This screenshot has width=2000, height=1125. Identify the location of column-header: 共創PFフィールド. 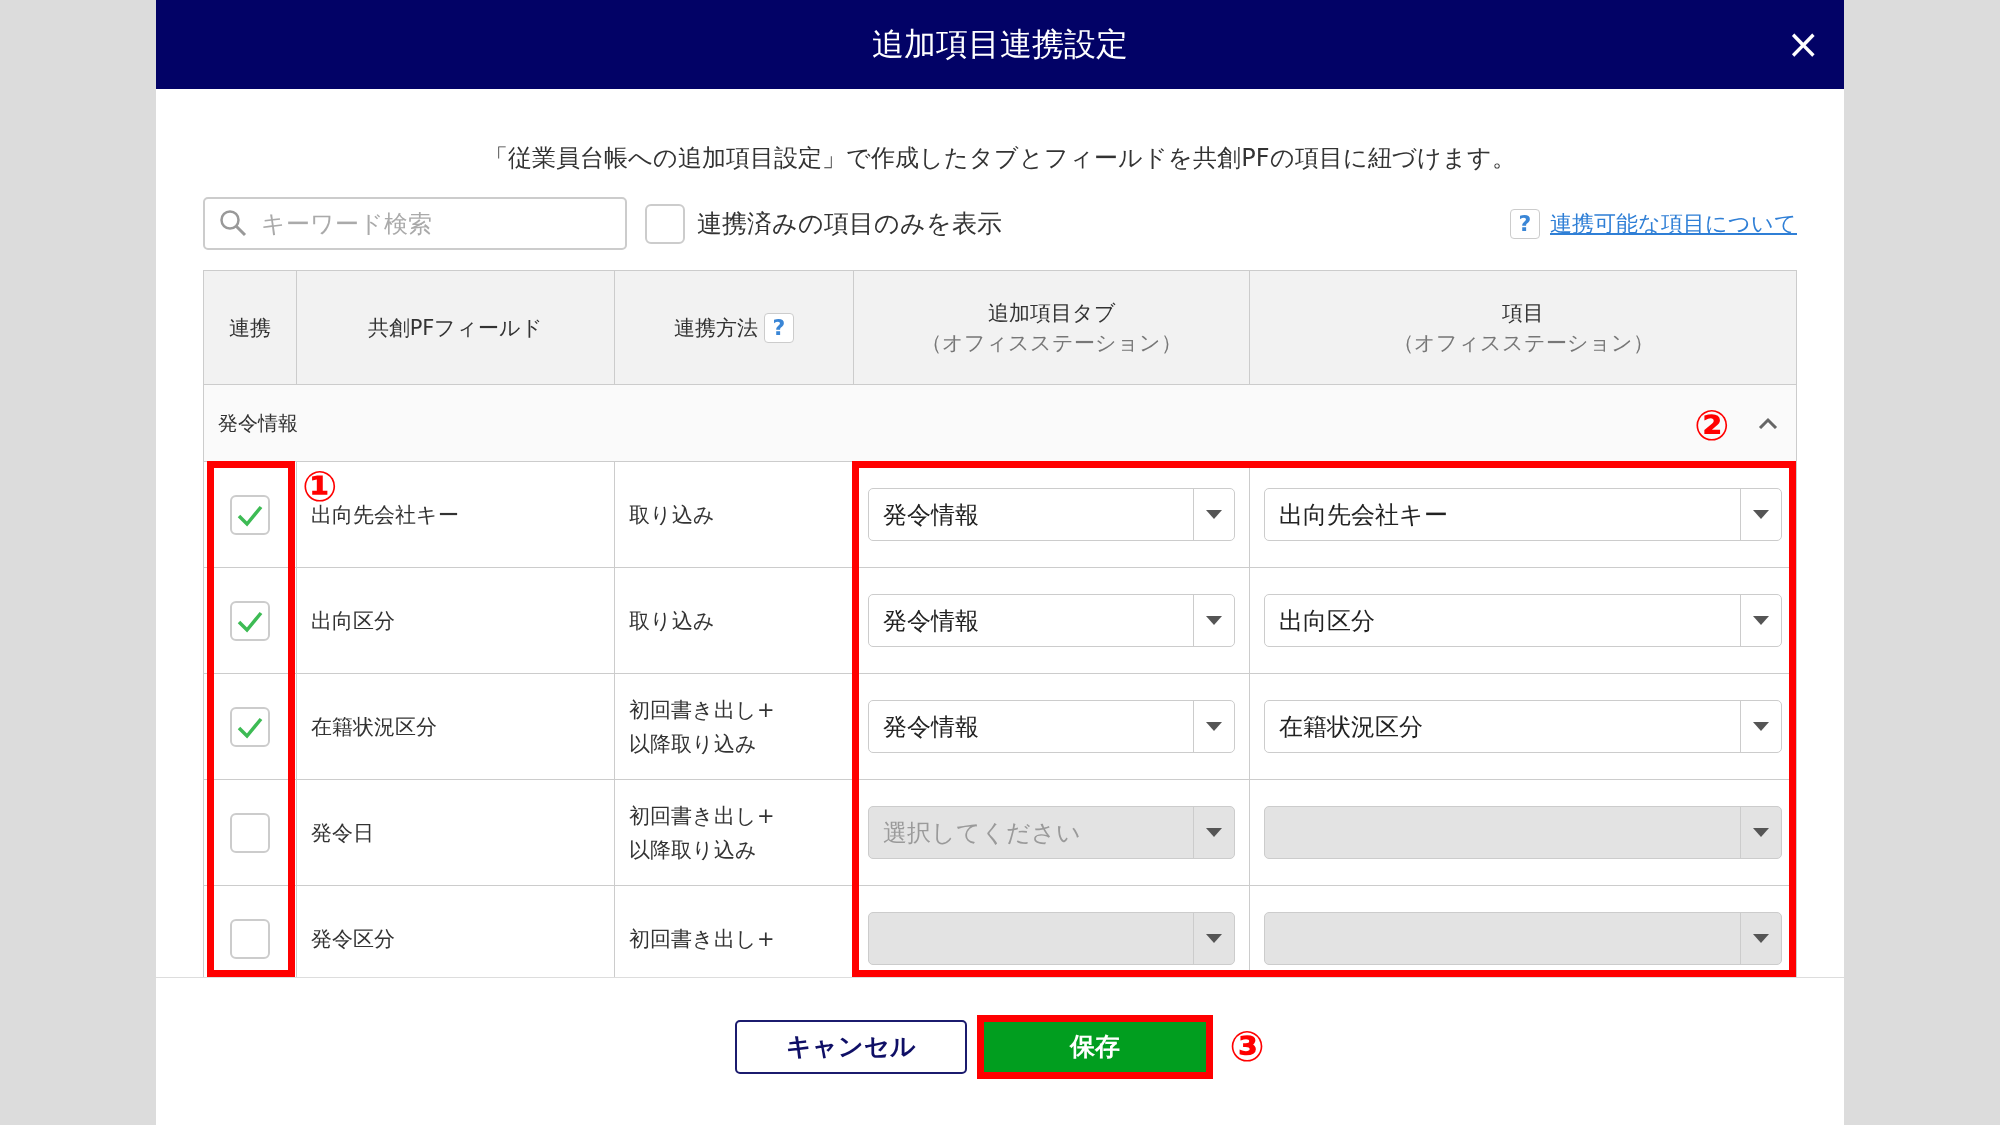
(455, 328).